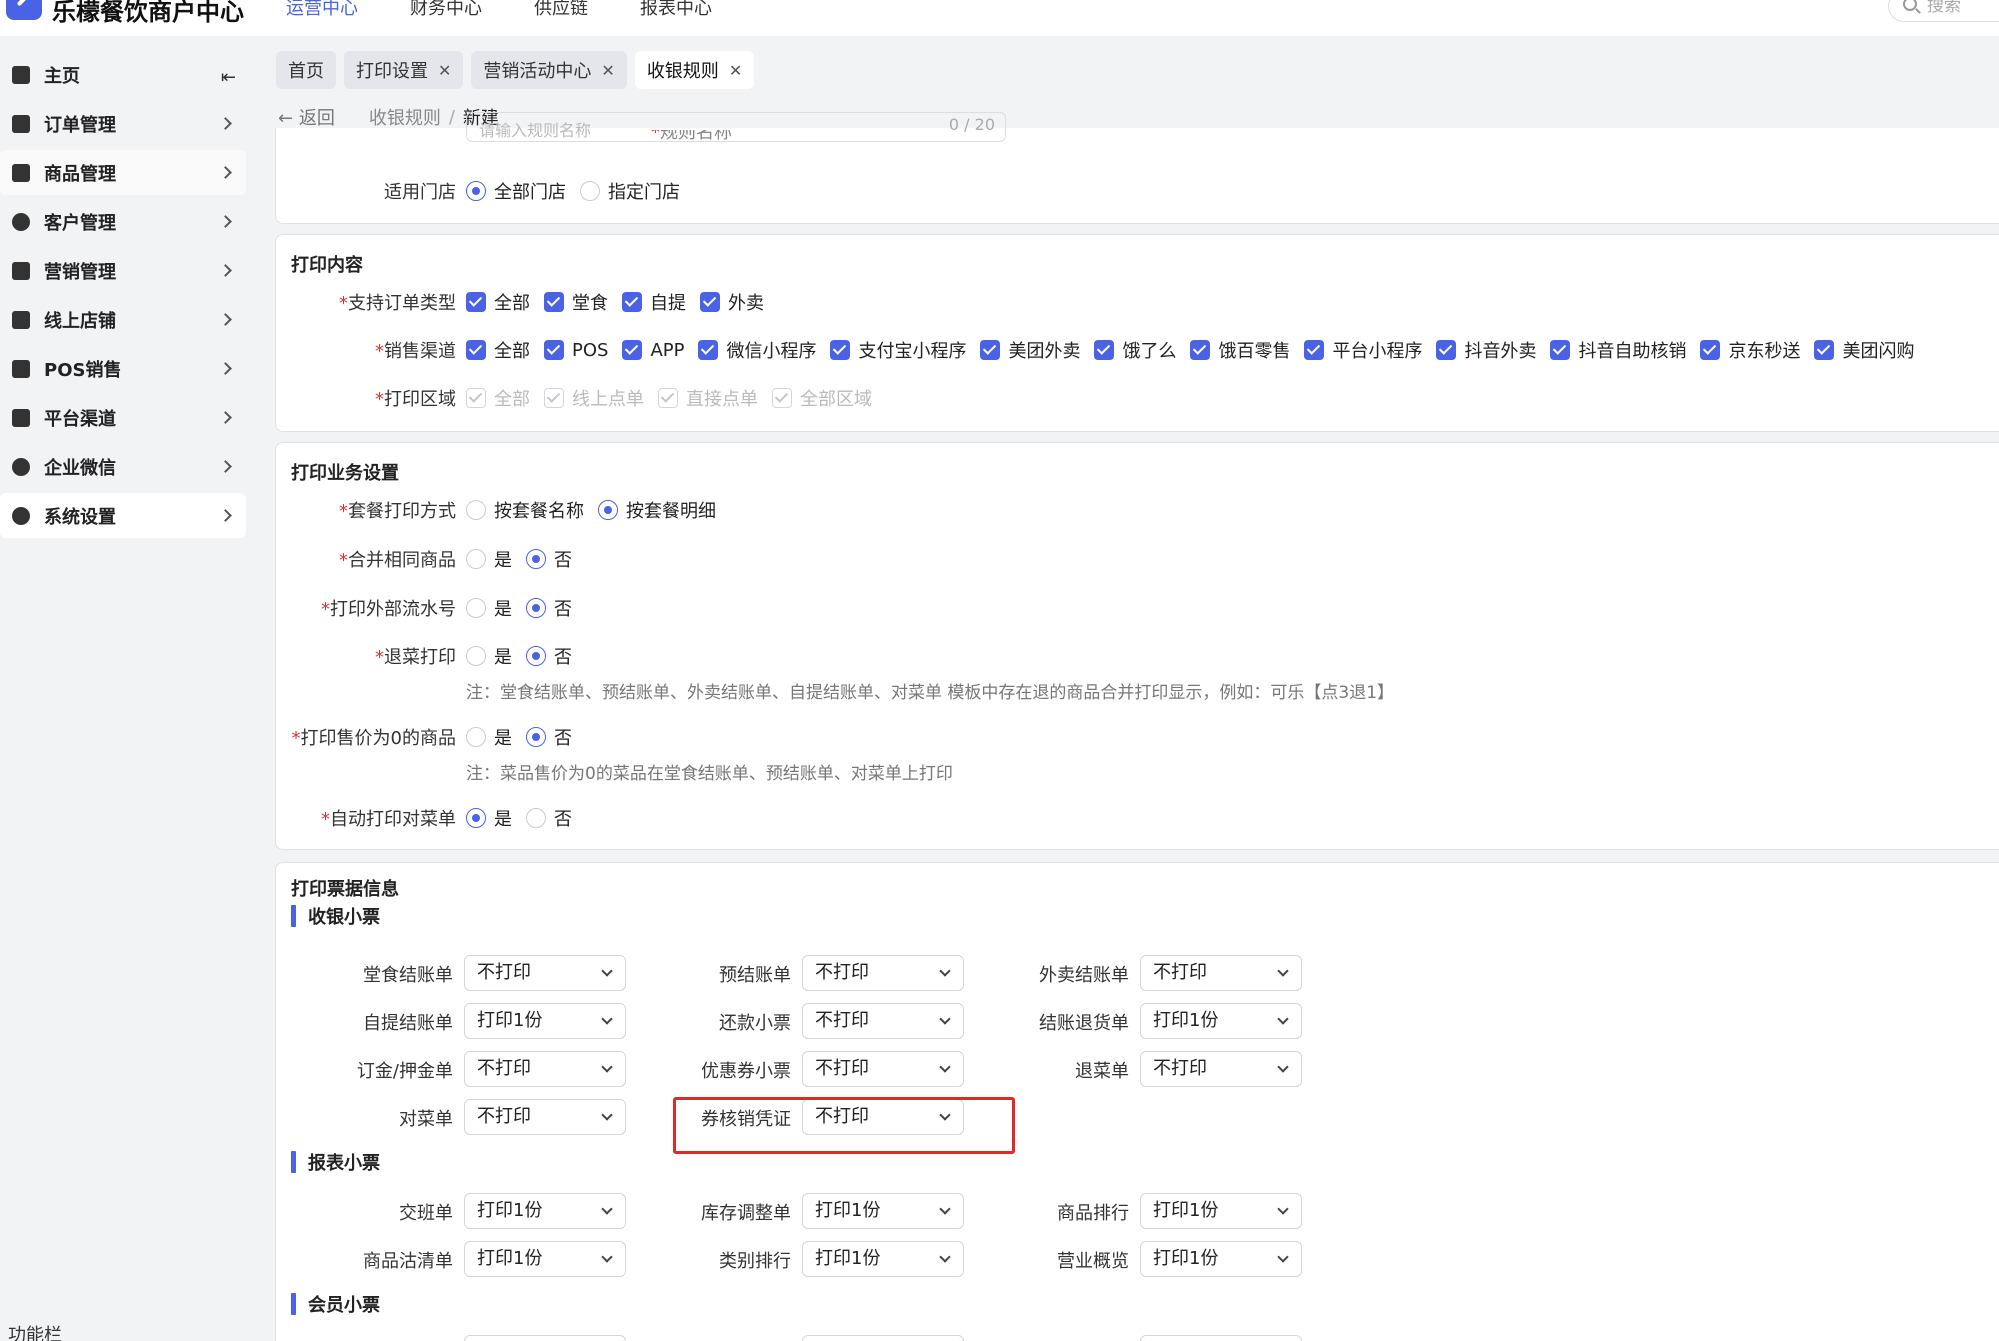  I want to click on tab-cashier-rules: 收银规则 ✕, so click(694, 70).